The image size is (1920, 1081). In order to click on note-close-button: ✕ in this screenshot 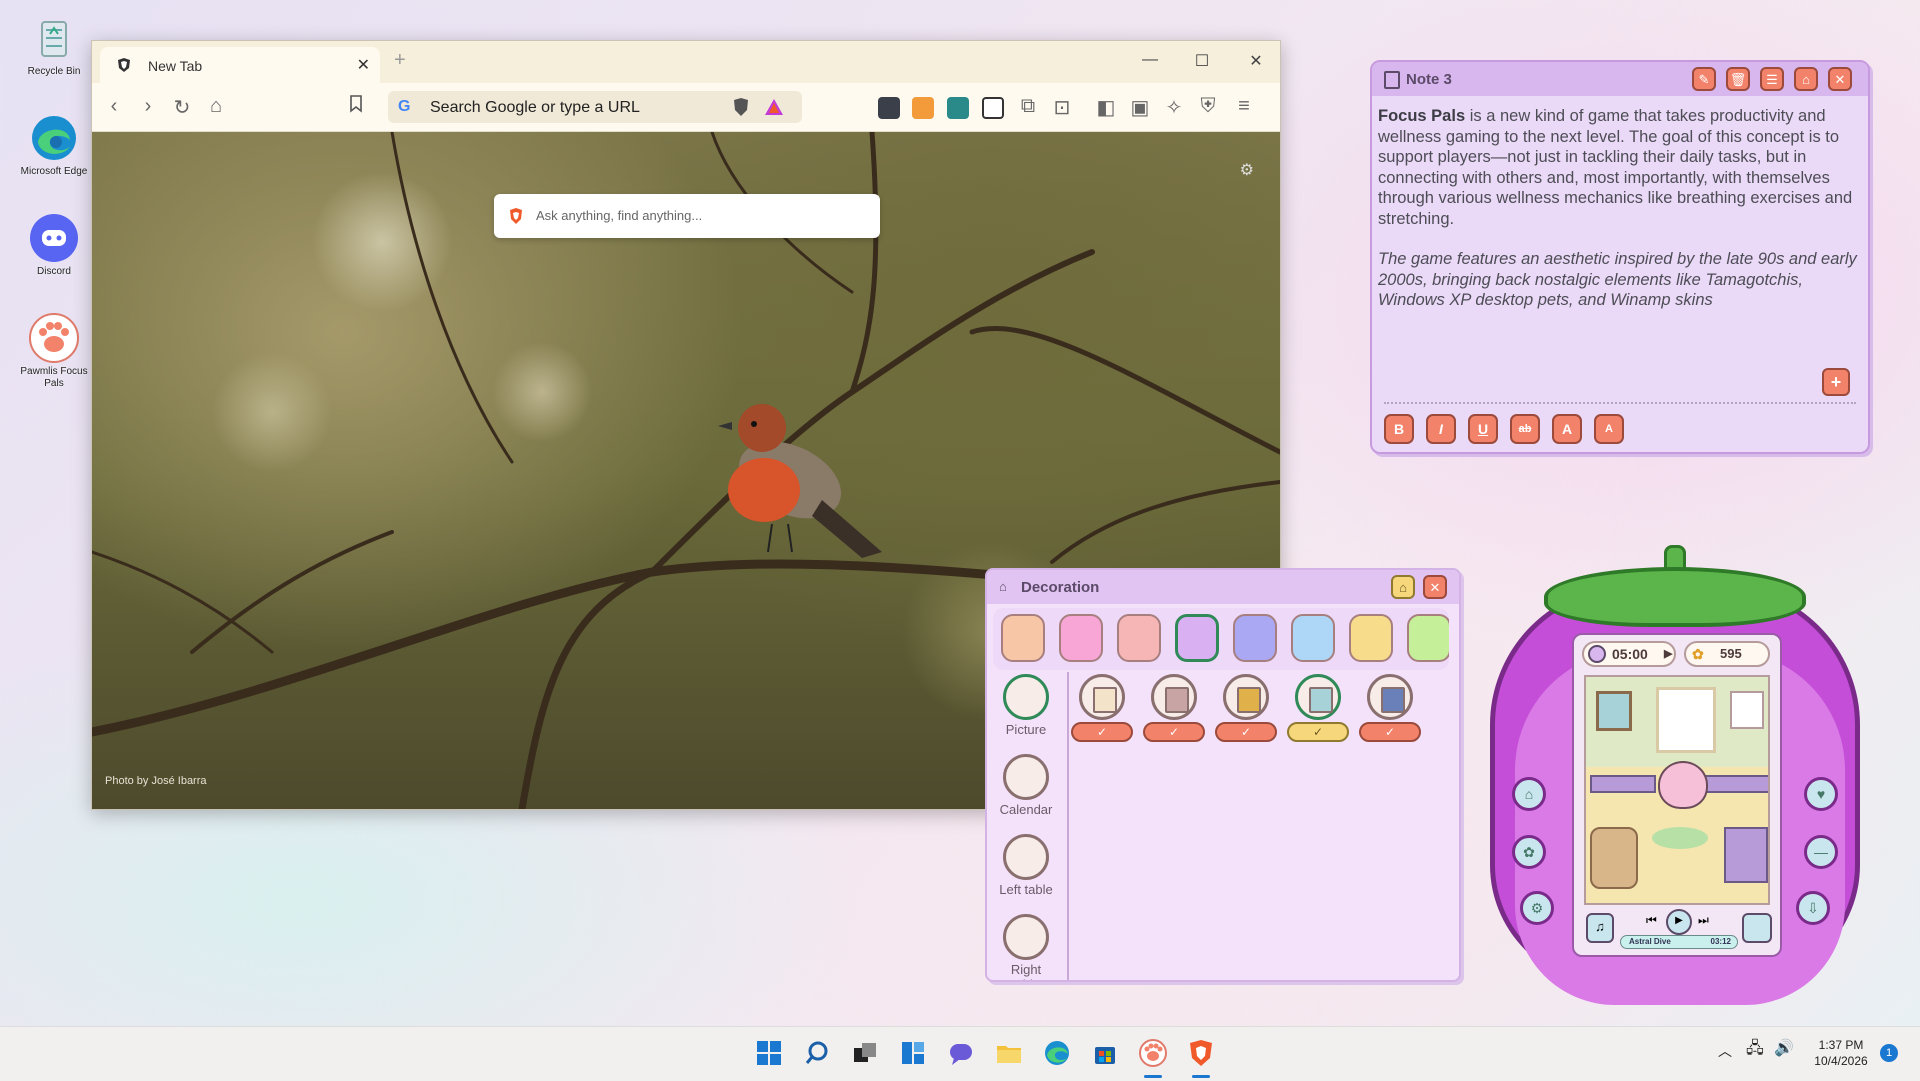, I will do `click(1840, 79)`.